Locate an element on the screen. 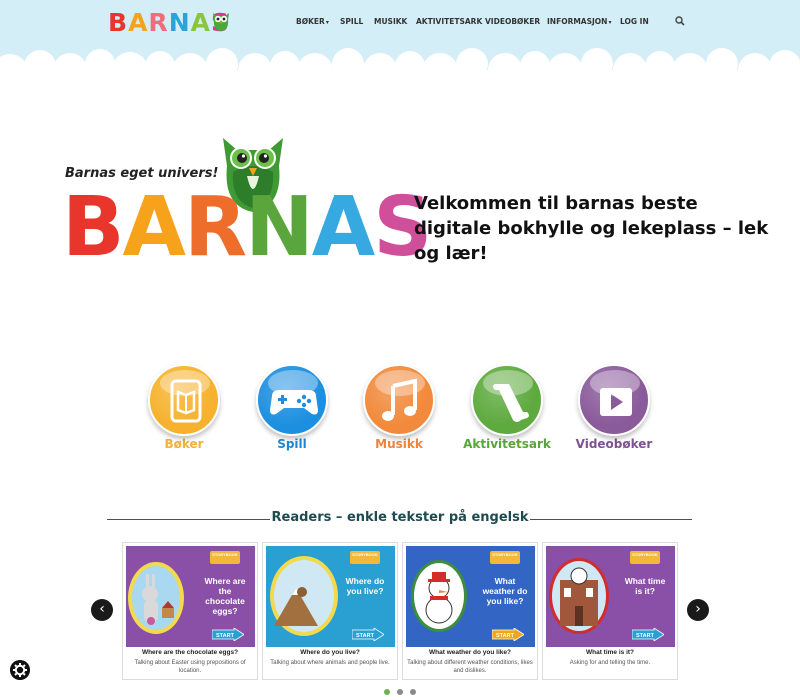  logo-letter: N is located at coordinates (179, 22).